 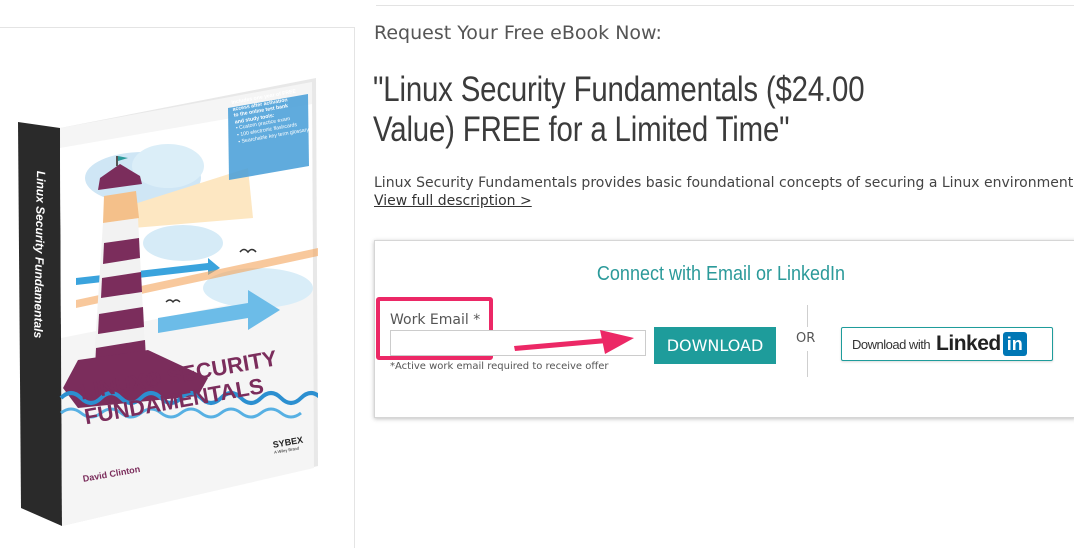 I want to click on or-divider-bottom, so click(x=807, y=364).